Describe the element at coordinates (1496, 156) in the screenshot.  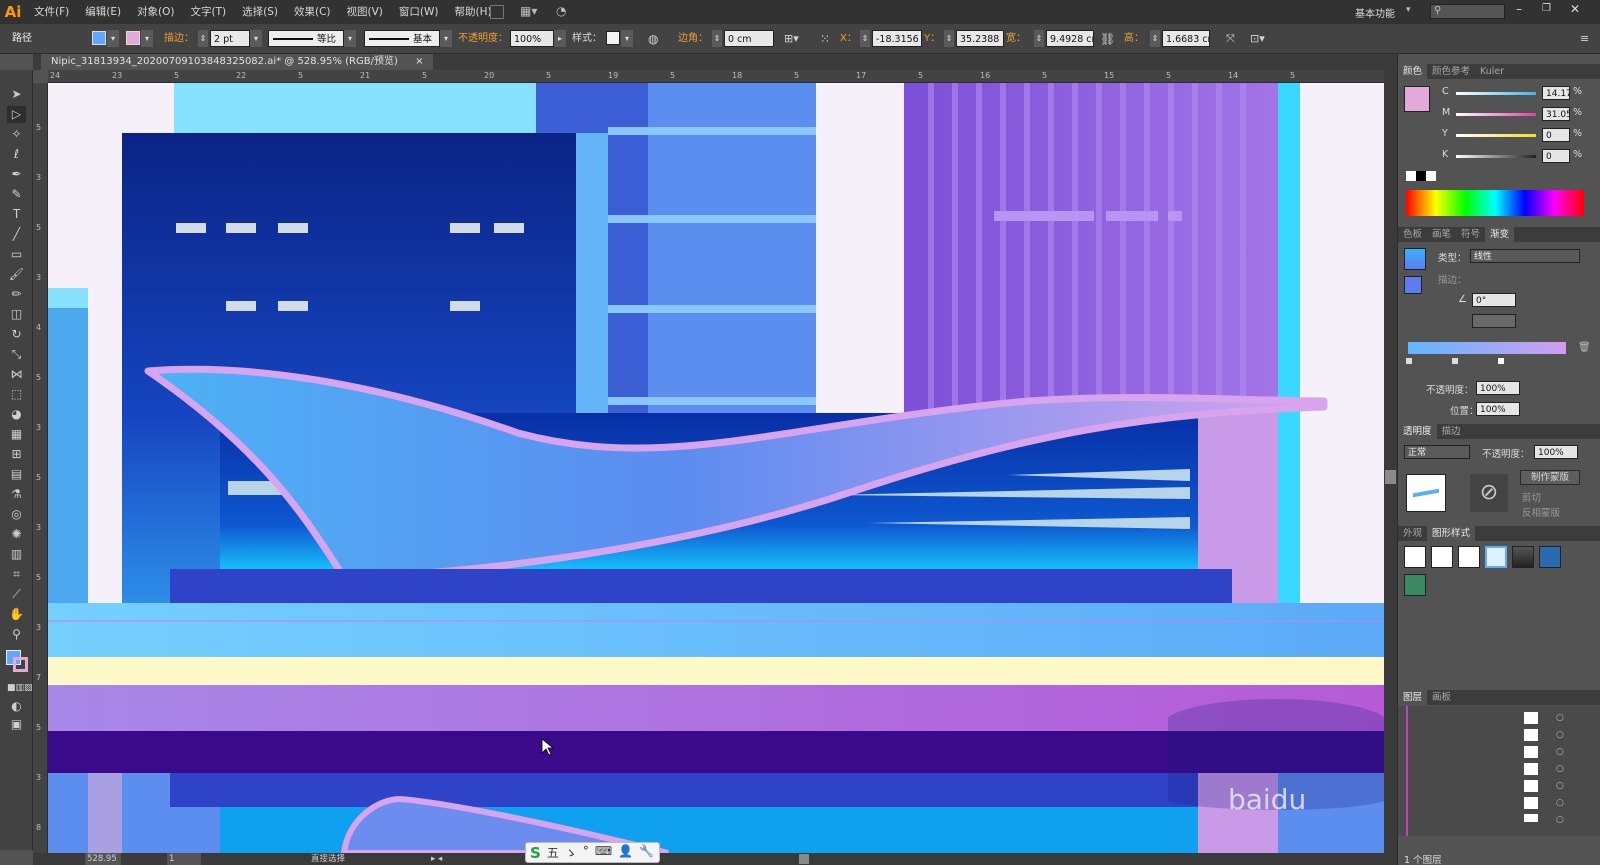
I see `channel-slider-K` at that location.